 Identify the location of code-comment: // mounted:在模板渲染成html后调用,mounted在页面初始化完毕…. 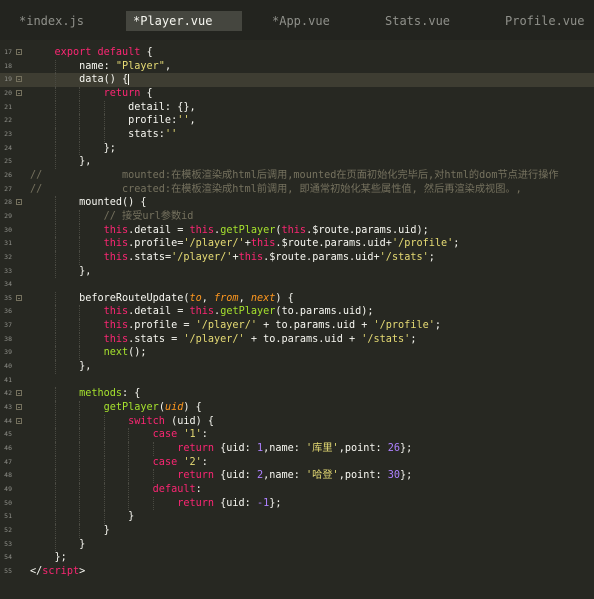
(294, 175).